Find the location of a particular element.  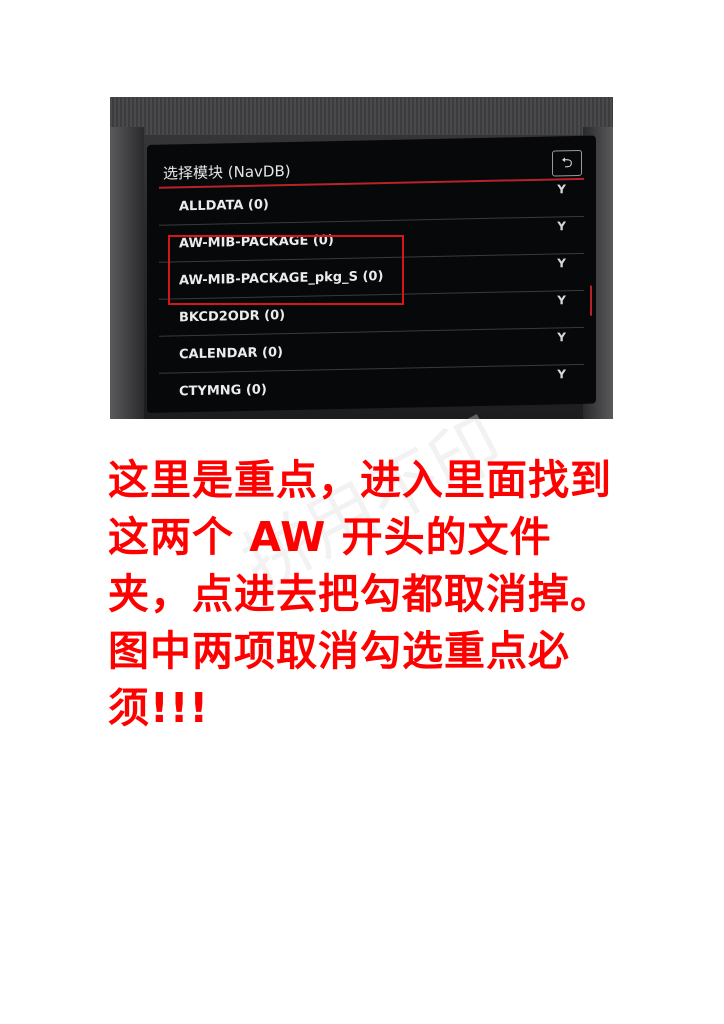

bezel-top is located at coordinates (361, 116).